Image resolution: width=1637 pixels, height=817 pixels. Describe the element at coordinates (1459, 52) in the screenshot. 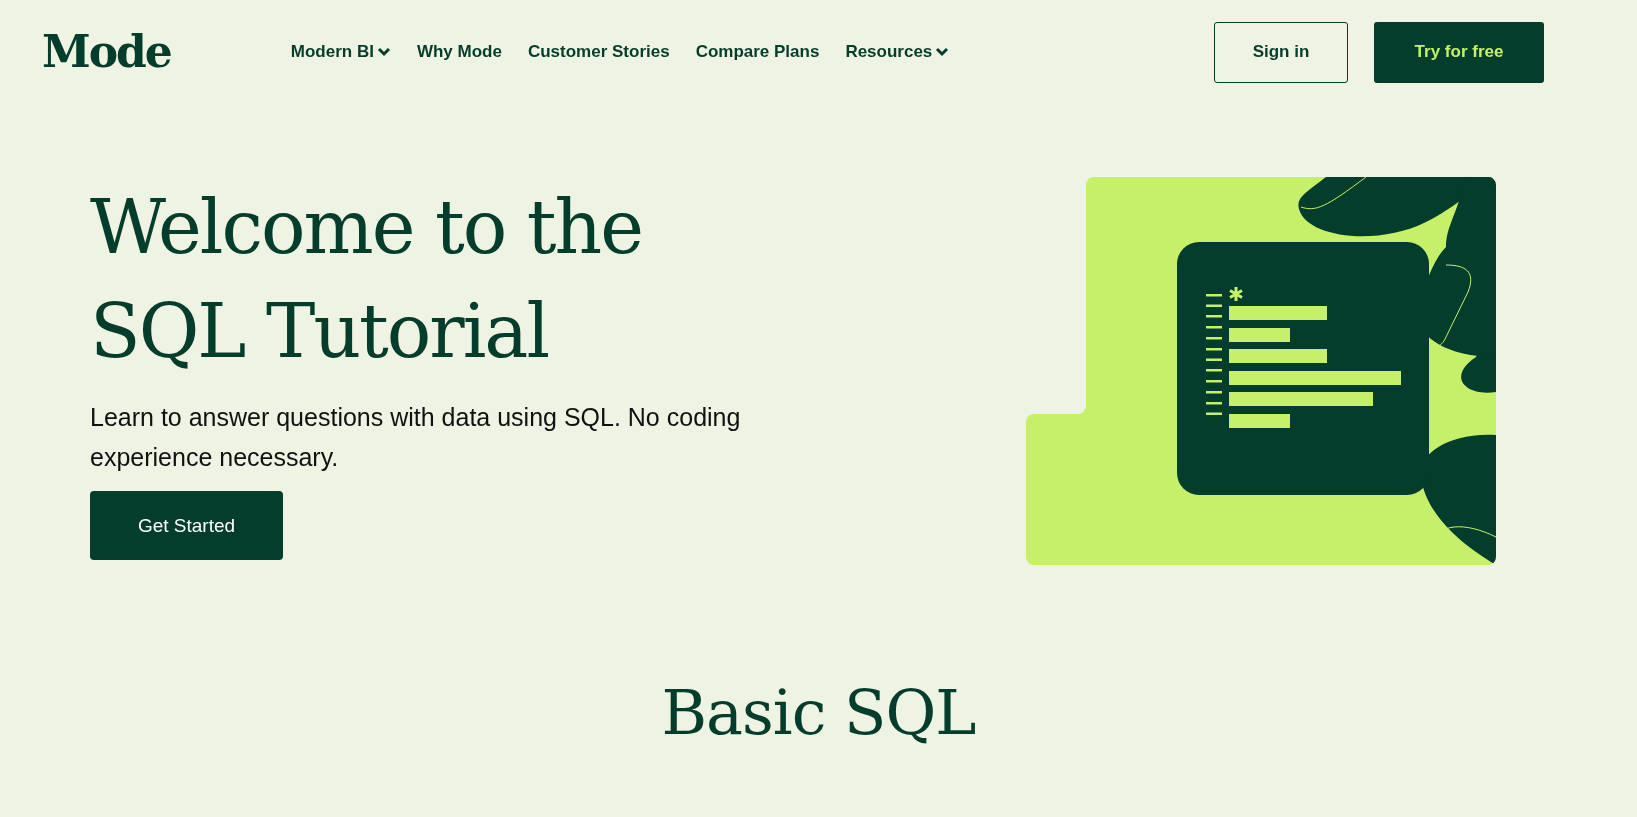

I see `try-free-button: Try for free` at that location.